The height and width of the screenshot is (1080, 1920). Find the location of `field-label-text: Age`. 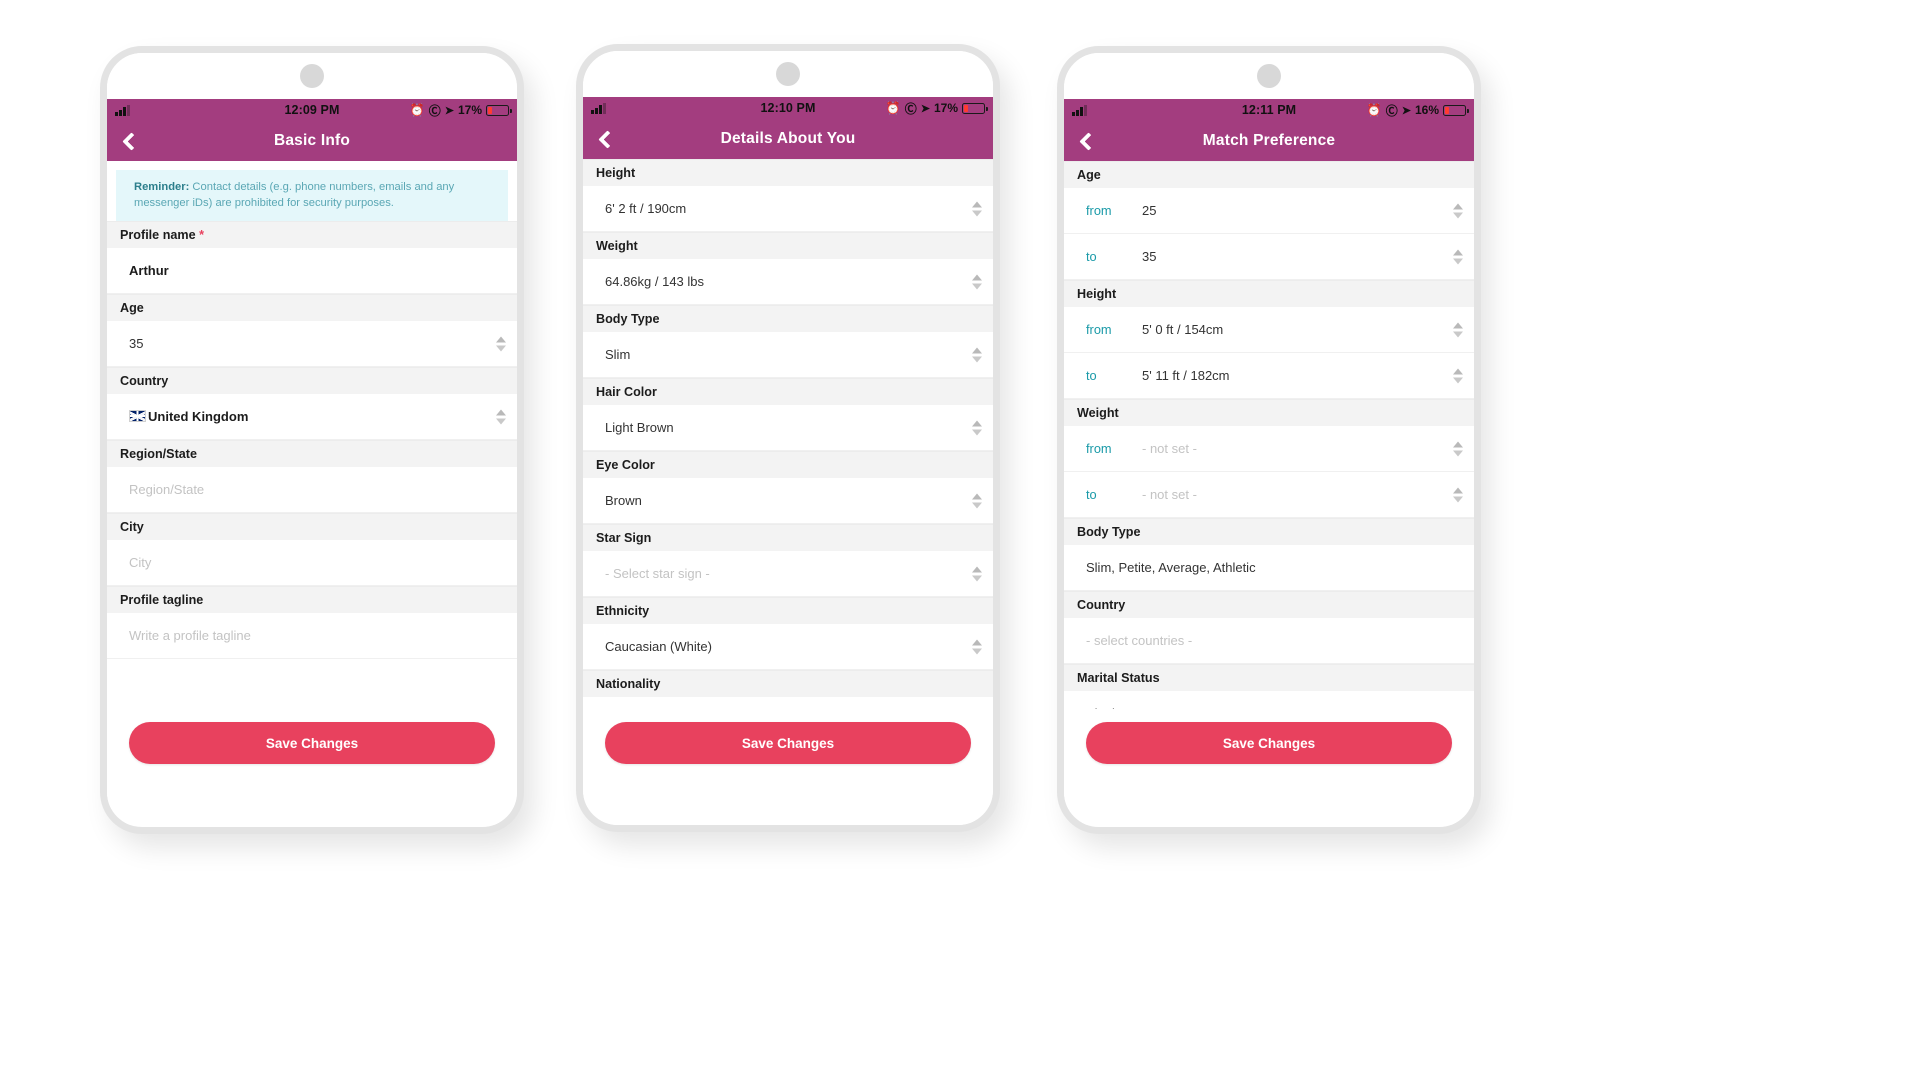

field-label-text: Age is located at coordinates (132, 308).